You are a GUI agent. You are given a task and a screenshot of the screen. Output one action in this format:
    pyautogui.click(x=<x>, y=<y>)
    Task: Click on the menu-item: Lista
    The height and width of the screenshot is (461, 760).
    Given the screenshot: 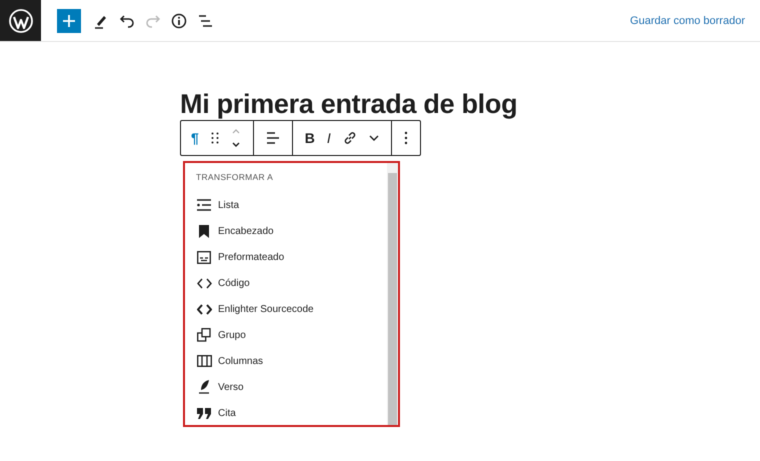 What is the action you would take?
    pyautogui.click(x=291, y=205)
    